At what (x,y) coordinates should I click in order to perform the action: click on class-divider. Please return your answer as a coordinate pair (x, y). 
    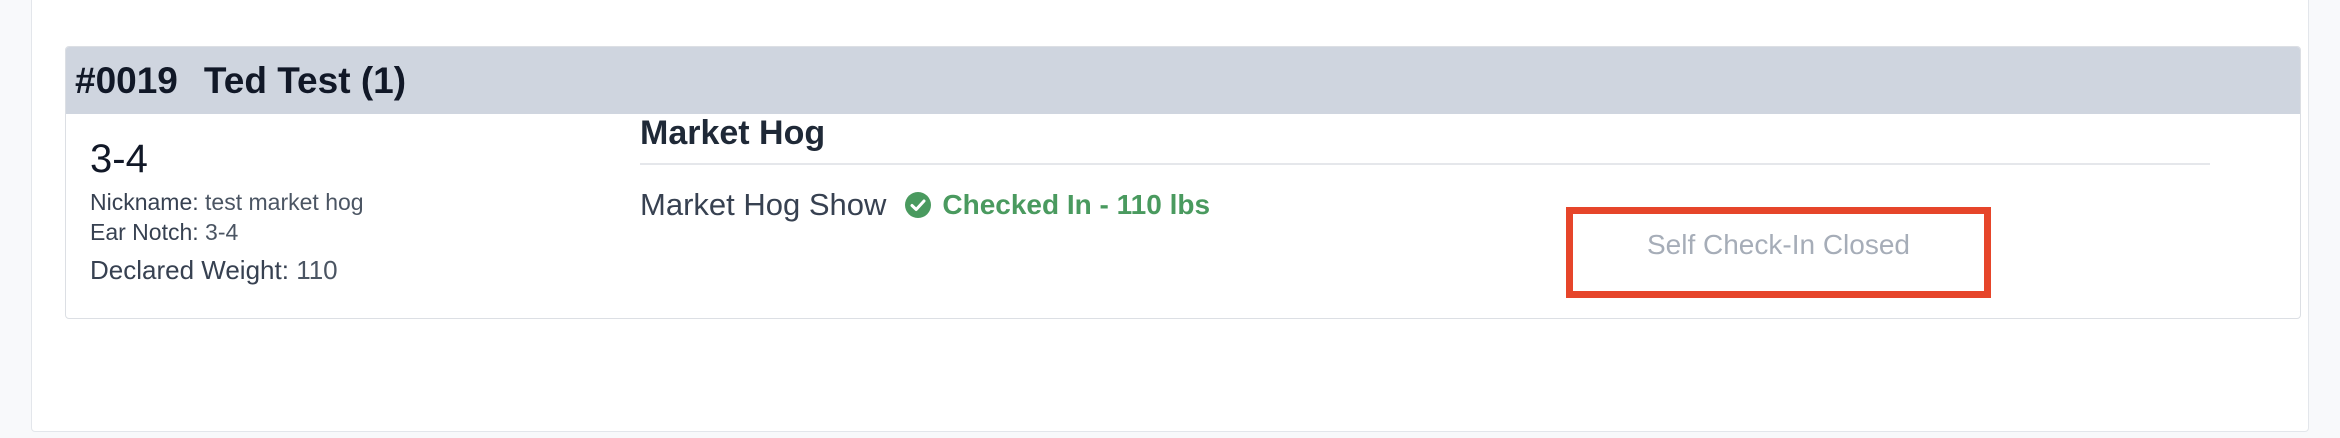
    Looking at the image, I should click on (1425, 164).